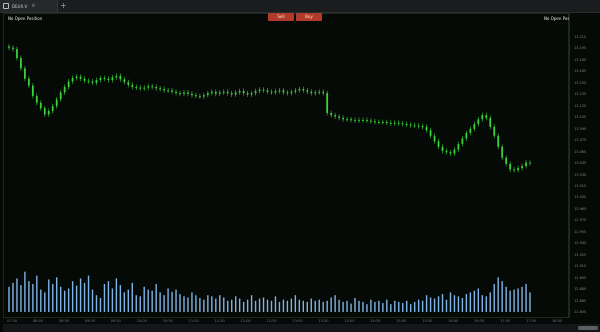  What do you see at coordinates (375, 321) in the screenshot?
I see `time-tick-label: 14:30` at bounding box center [375, 321].